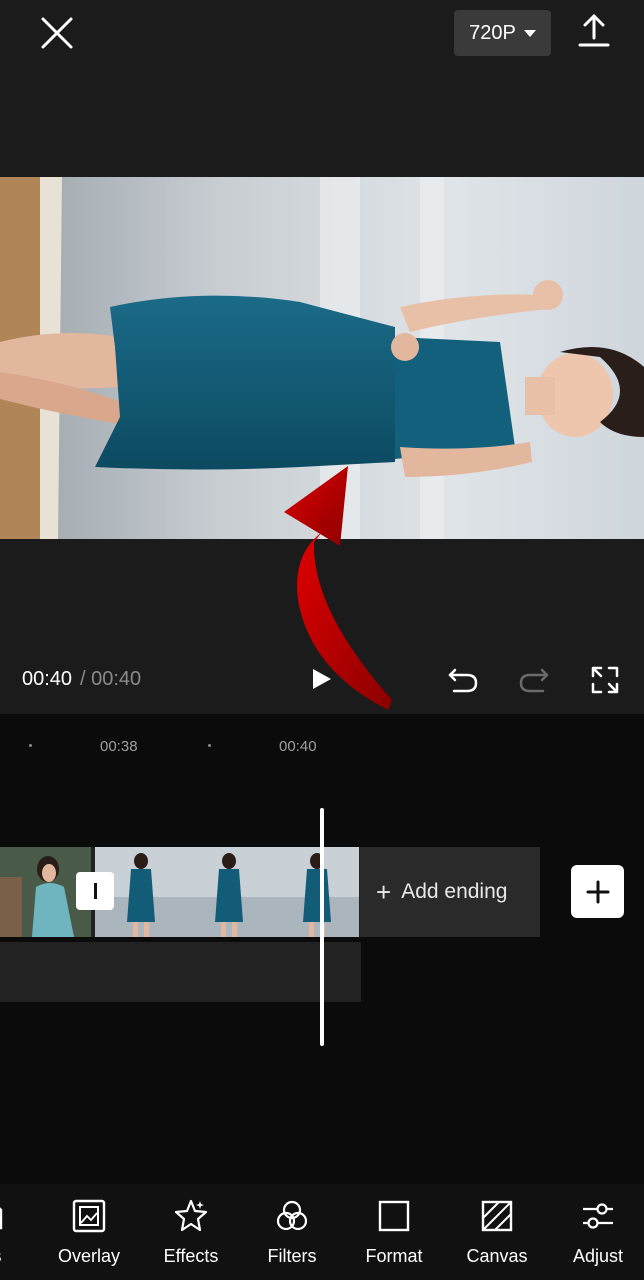 The image size is (644, 1280). Describe the element at coordinates (394, 1256) in the screenshot. I see `tool-label: Format` at that location.